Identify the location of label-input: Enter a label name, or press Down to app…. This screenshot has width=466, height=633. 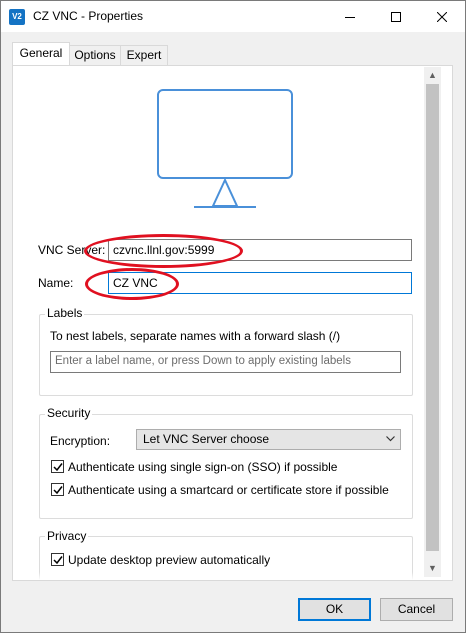
(225, 362).